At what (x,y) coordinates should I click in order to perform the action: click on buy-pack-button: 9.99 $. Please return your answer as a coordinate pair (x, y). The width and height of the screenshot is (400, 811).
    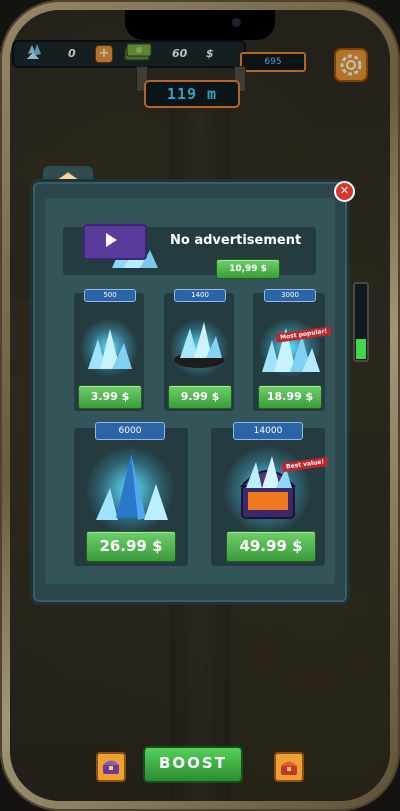
    Looking at the image, I should click on (200, 397).